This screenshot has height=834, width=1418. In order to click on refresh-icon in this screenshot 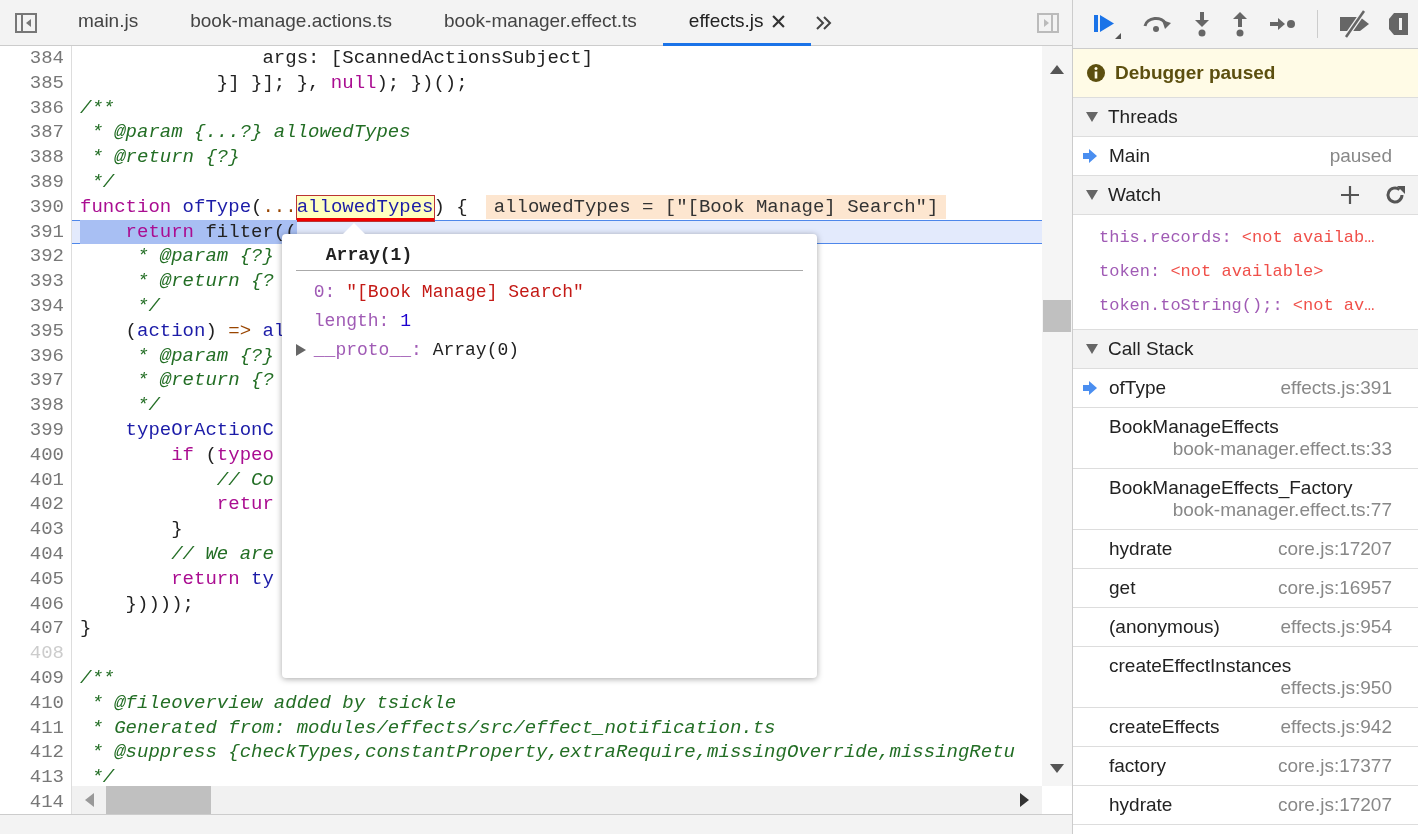, I will do `click(1395, 195)`.